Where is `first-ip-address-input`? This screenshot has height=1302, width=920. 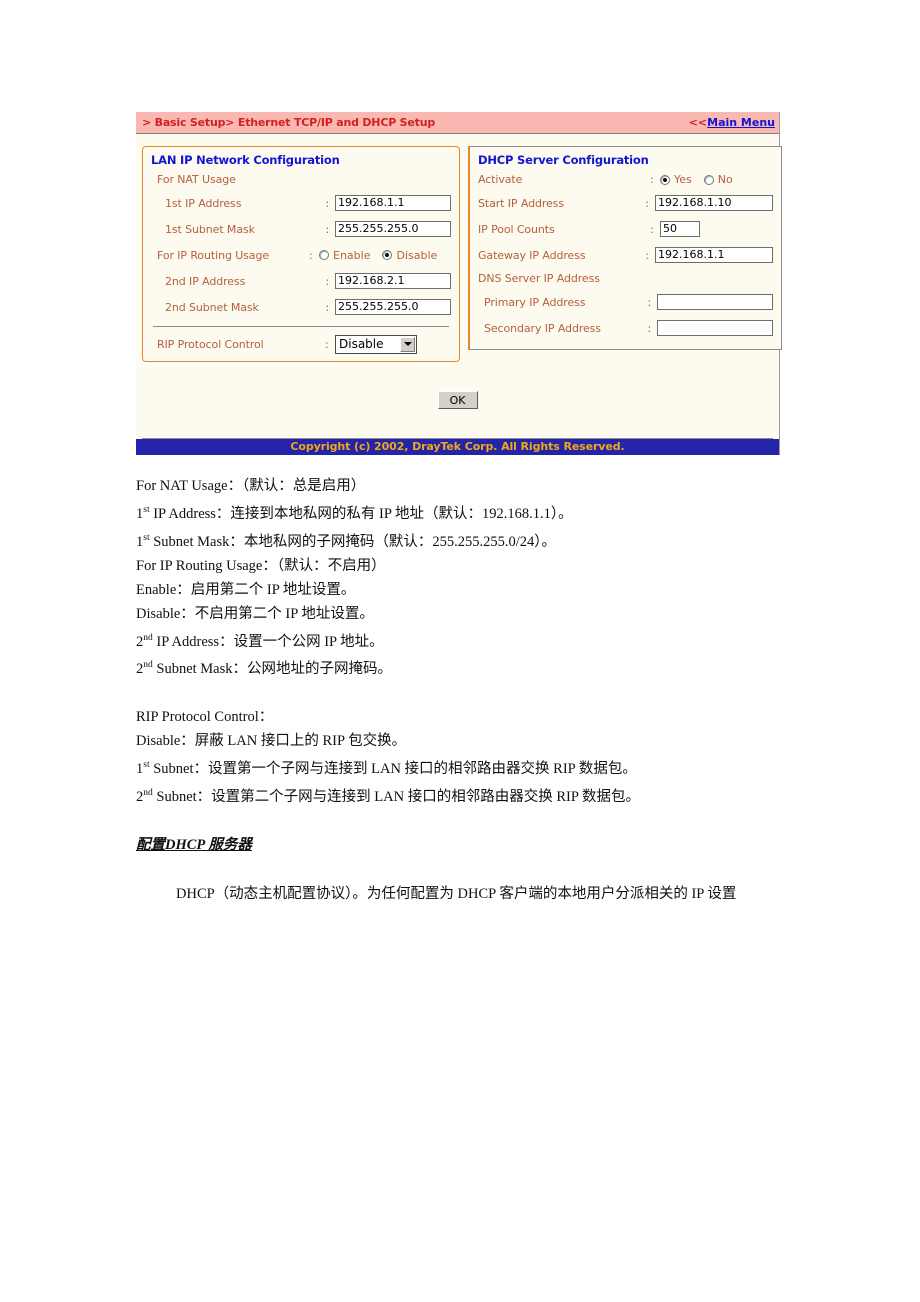 first-ip-address-input is located at coordinates (393, 203).